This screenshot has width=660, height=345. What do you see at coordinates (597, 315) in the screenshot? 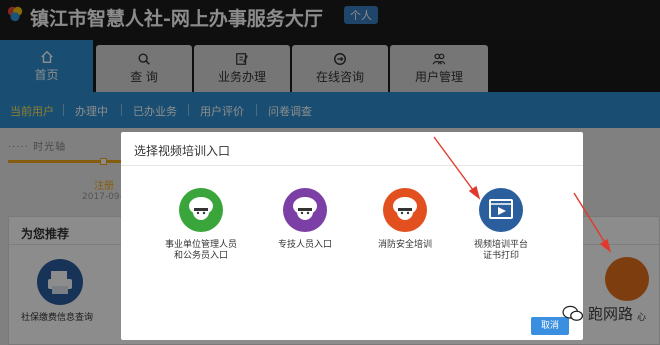
I see `watermark: 跑网路` at bounding box center [597, 315].